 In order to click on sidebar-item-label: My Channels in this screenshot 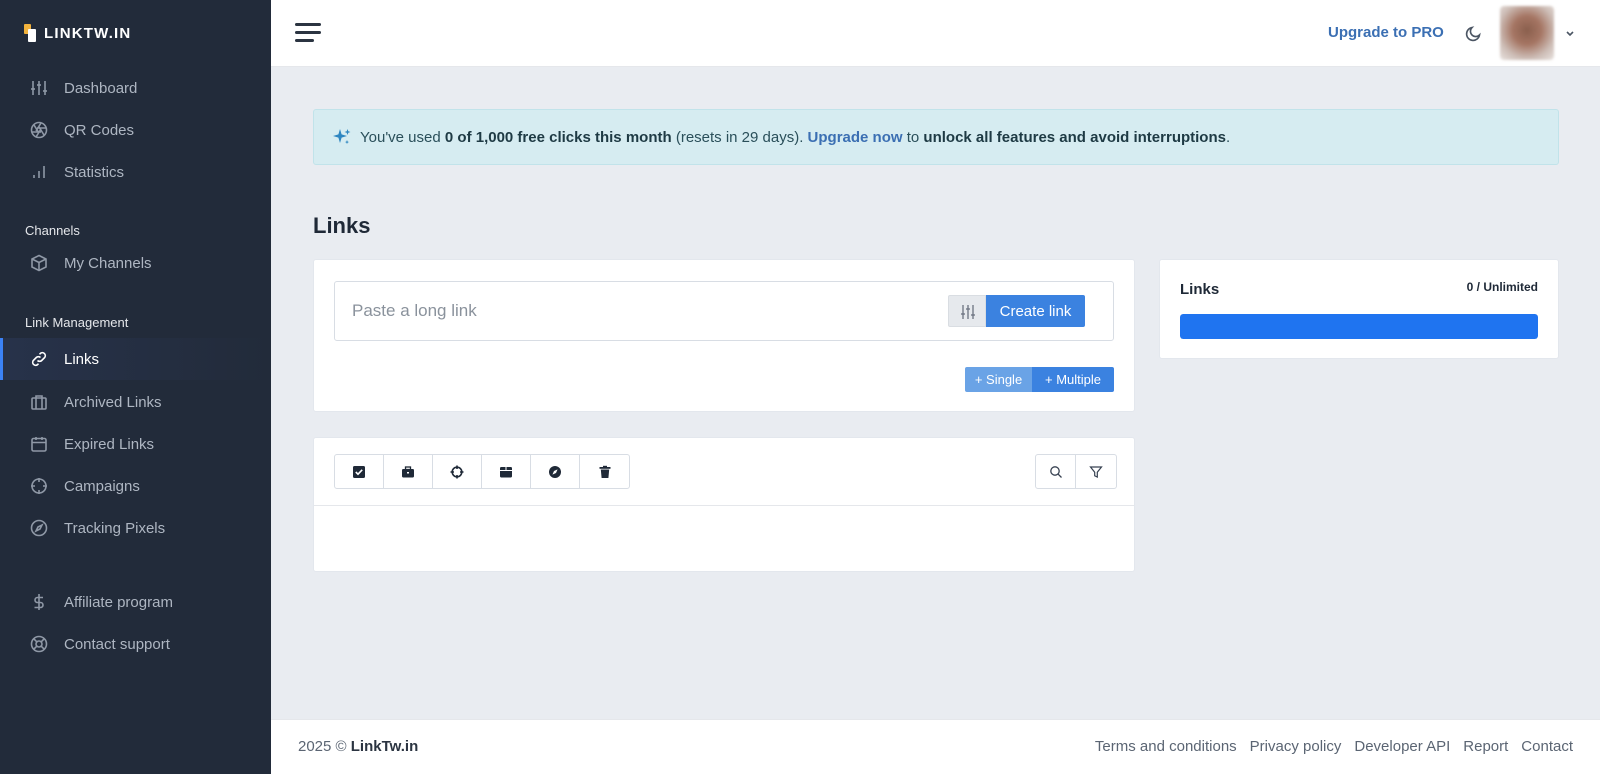, I will do `click(108, 263)`.